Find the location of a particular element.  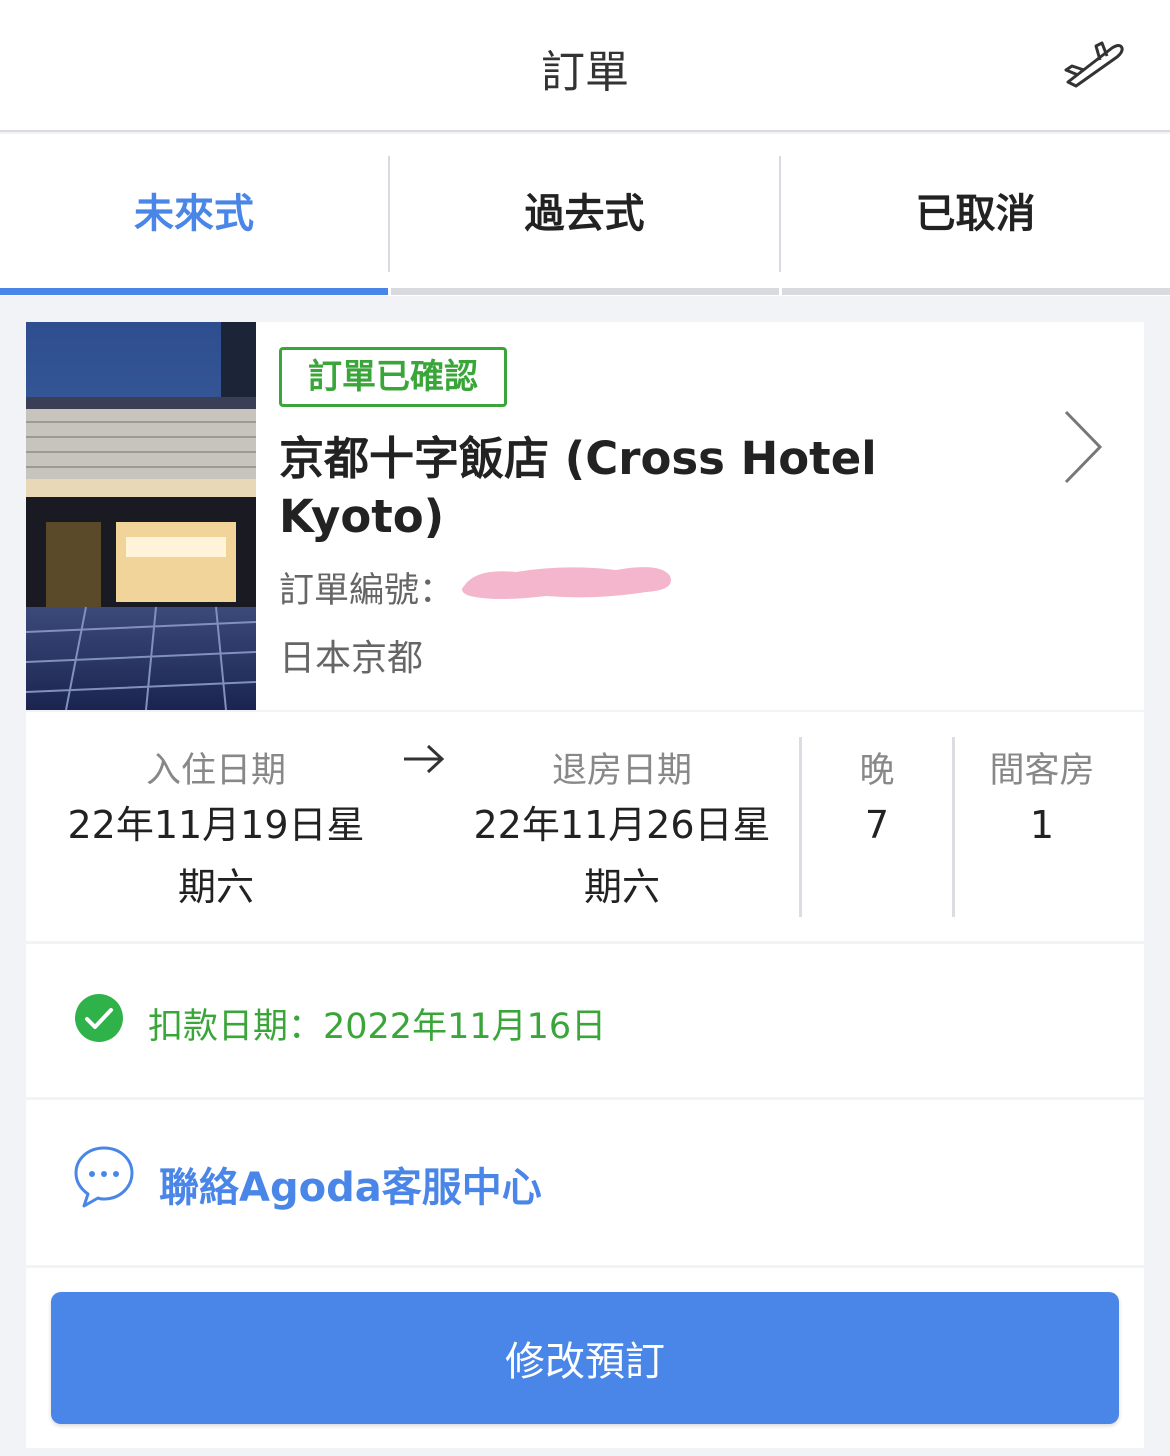

action-area: 修改預訂 is located at coordinates (585, 1358).